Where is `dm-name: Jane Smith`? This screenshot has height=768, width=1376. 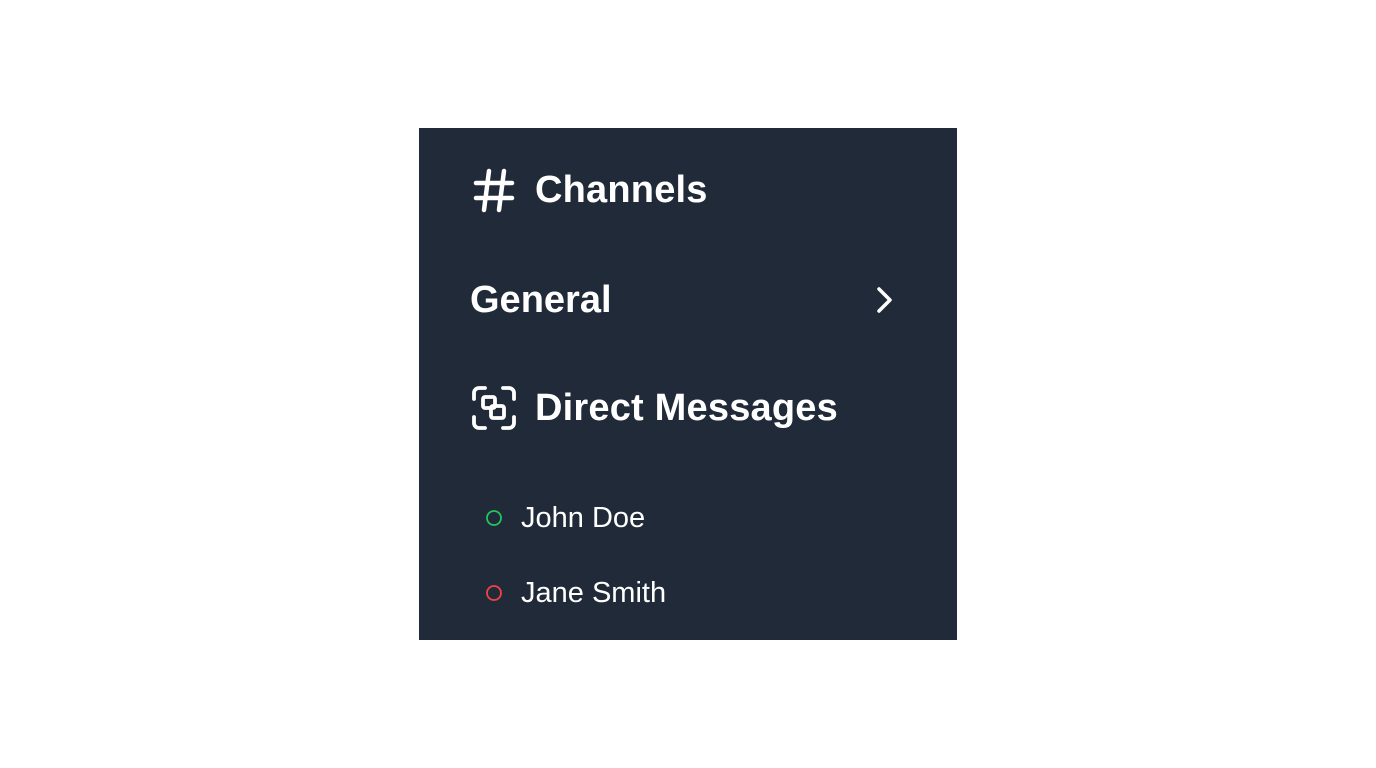 dm-name: Jane Smith is located at coordinates (594, 592).